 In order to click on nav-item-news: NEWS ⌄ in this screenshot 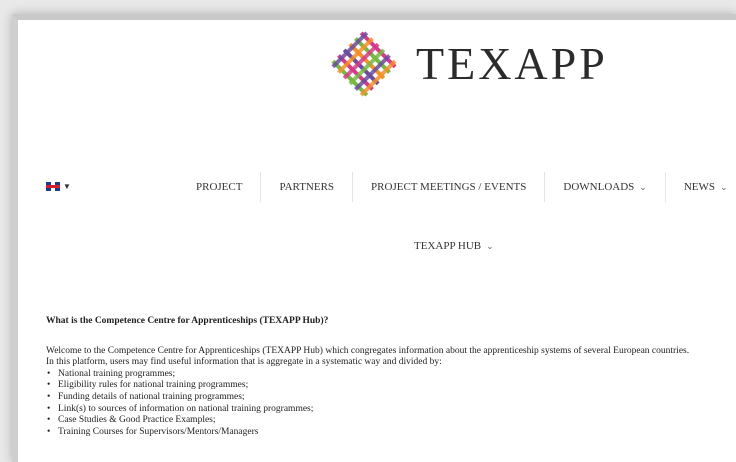, I will do `click(701, 187)`.